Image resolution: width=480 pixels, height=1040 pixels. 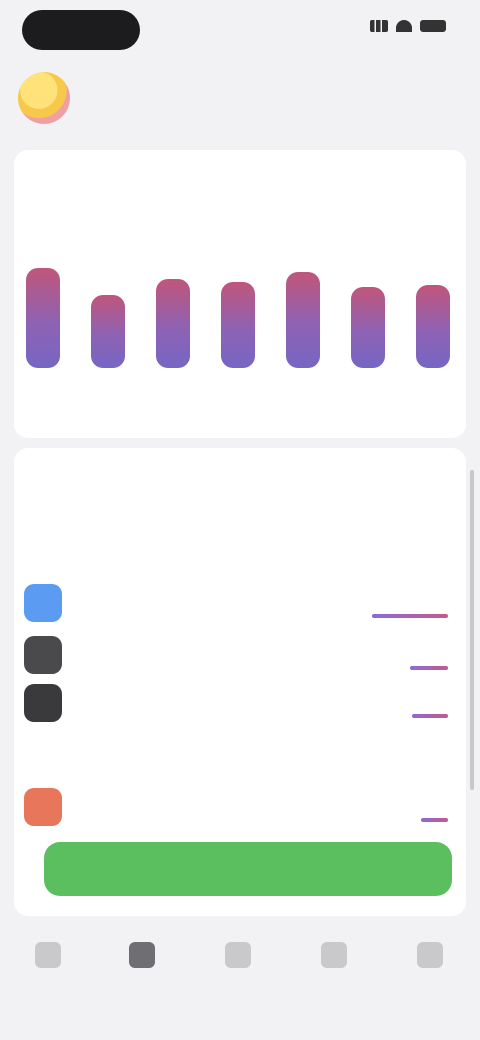 I want to click on status-icons, so click(x=408, y=26).